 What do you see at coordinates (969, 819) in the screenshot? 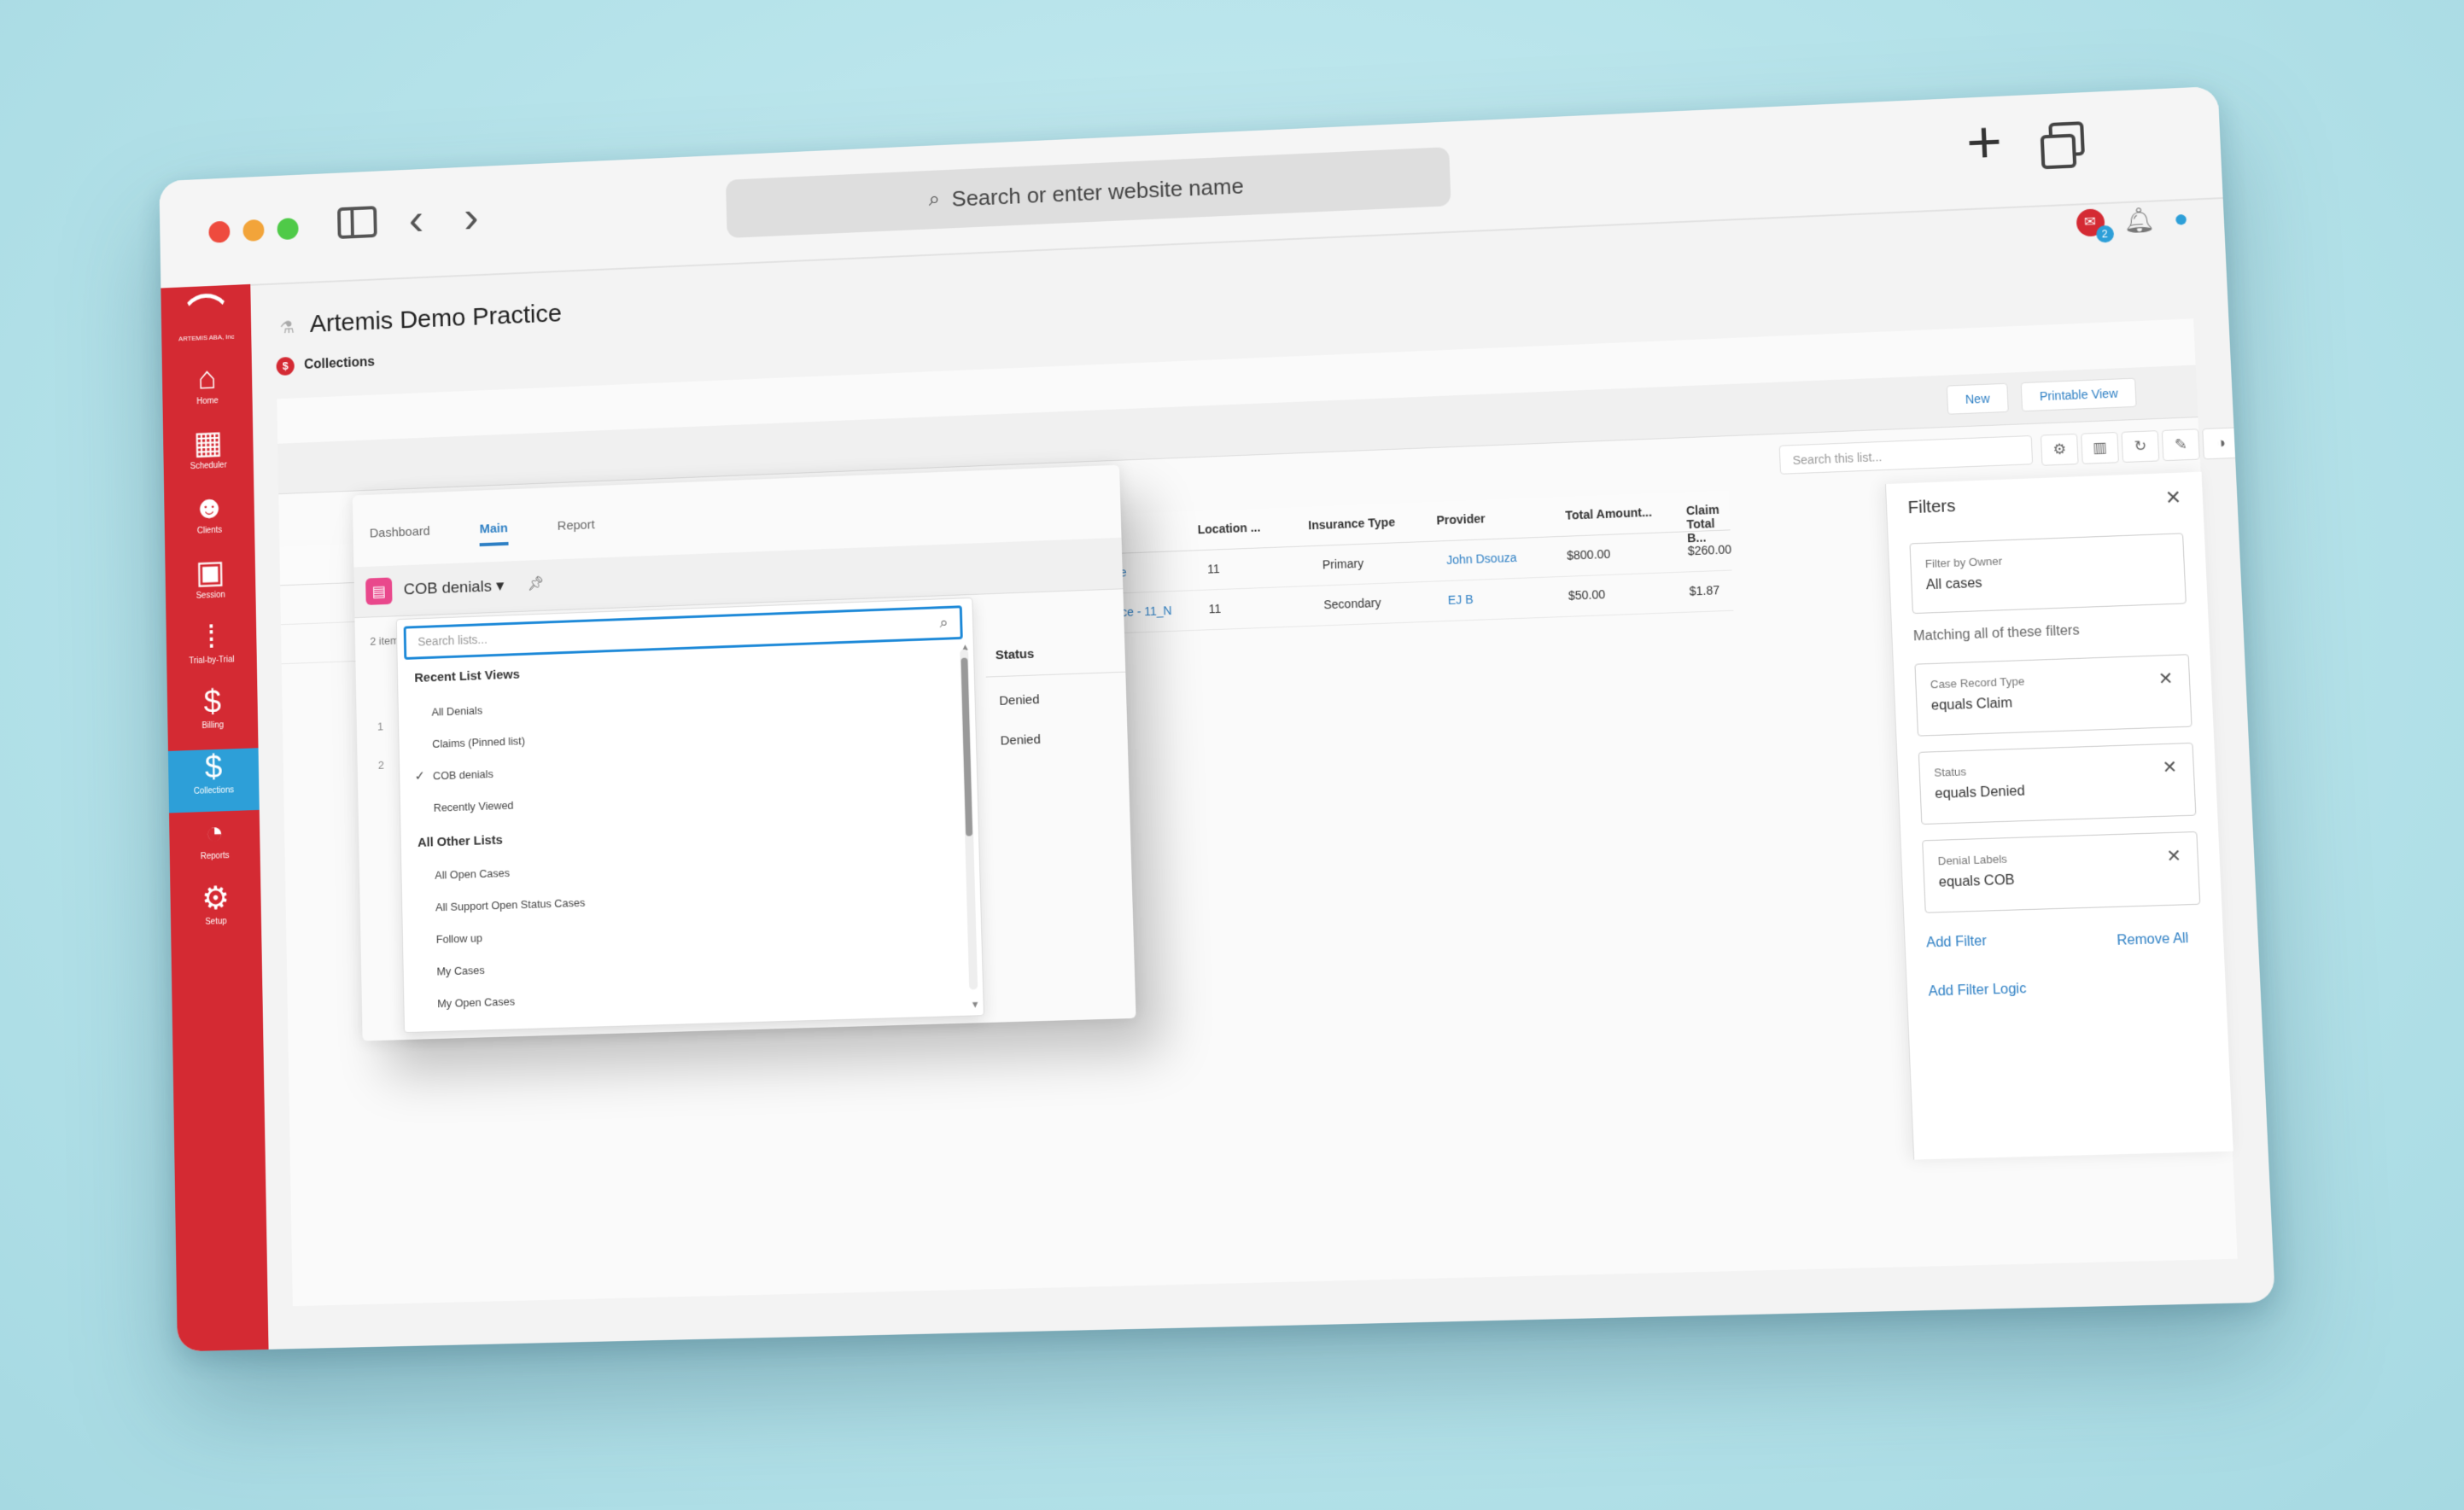
I see `dropdown-scrollbar` at bounding box center [969, 819].